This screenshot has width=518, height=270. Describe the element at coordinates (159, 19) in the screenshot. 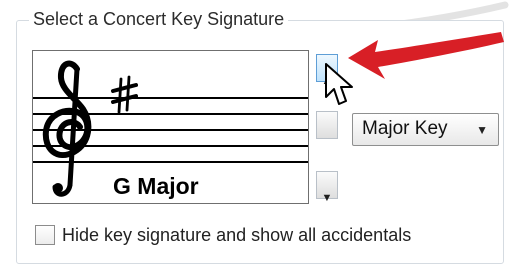

I see `group-title: Select a Concert Key Signature` at that location.